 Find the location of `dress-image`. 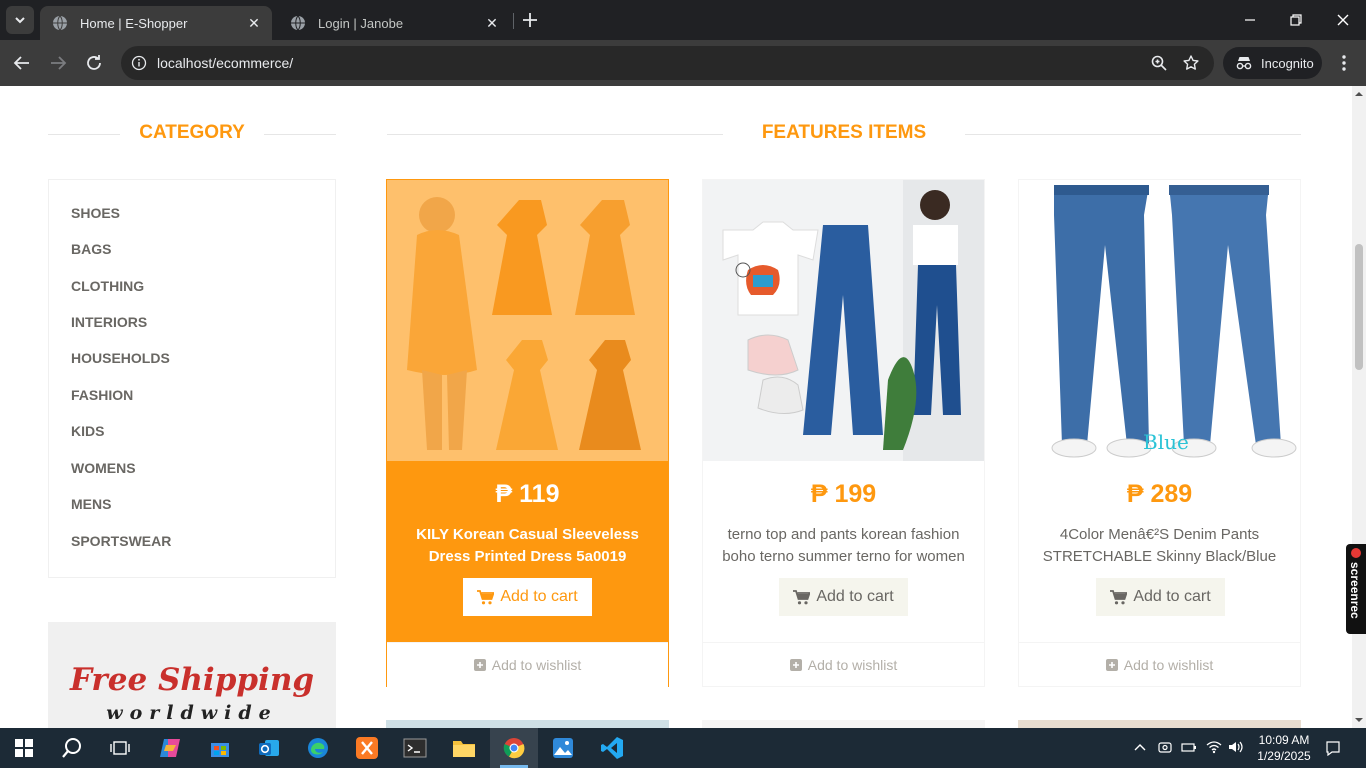

dress-image is located at coordinates (527, 320).